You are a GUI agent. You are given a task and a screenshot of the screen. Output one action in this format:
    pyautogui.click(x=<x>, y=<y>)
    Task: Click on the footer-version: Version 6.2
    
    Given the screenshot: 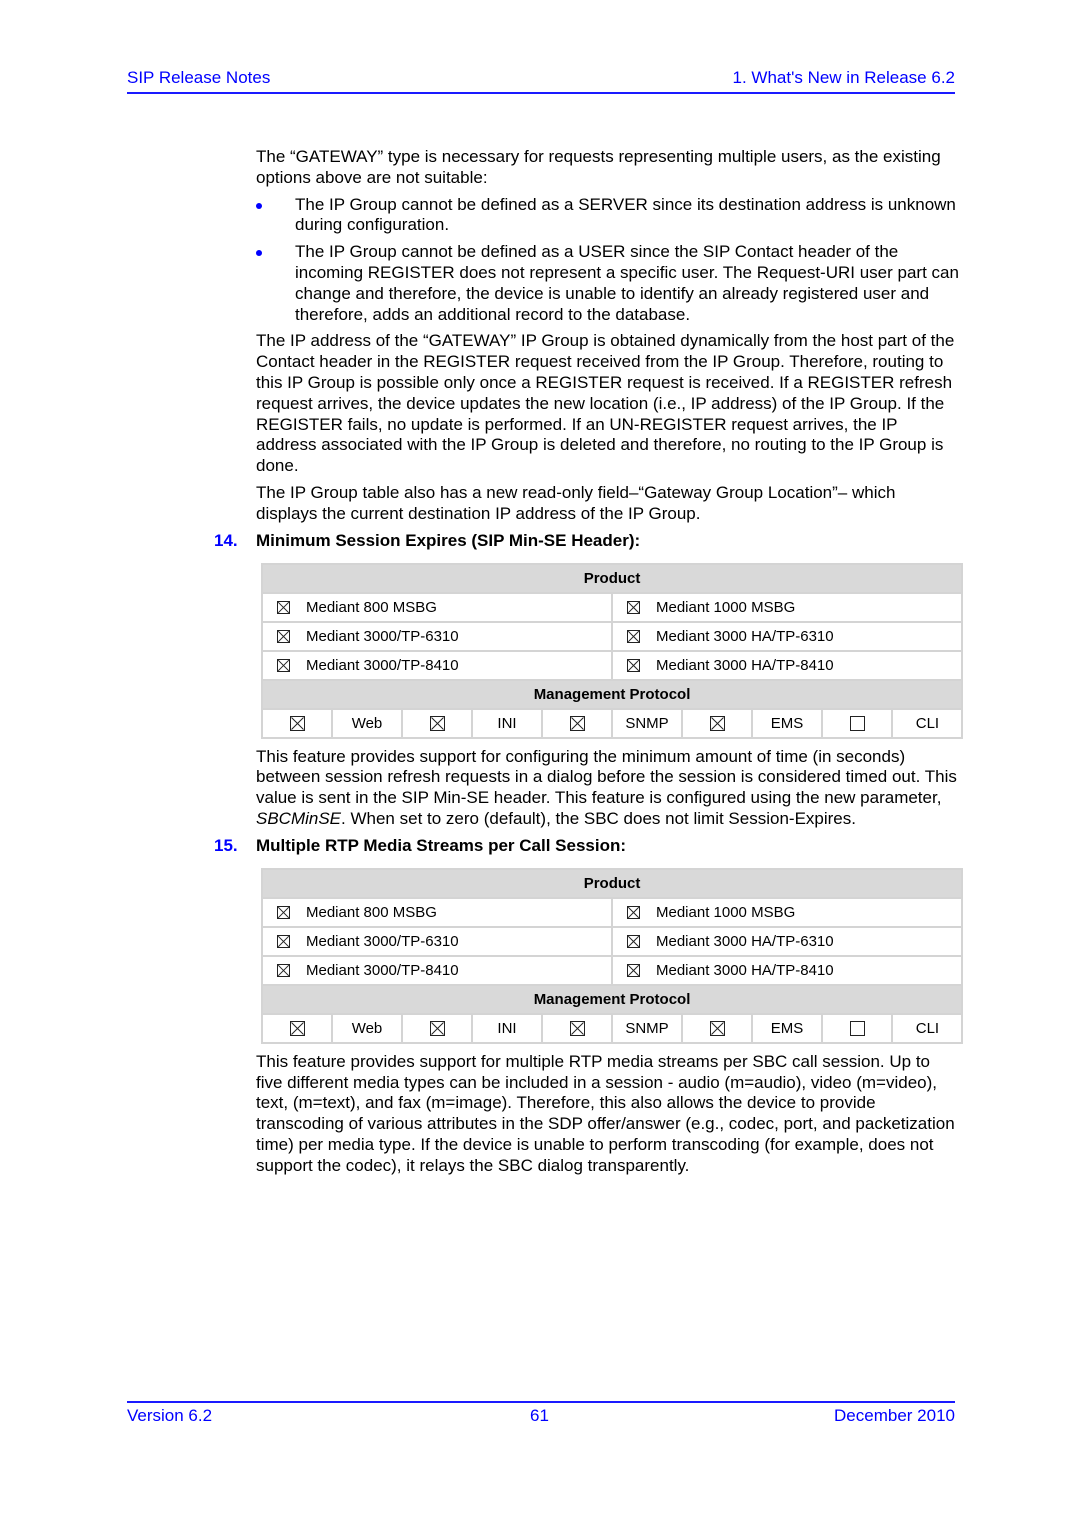 What is the action you would take?
    pyautogui.click(x=170, y=1415)
    